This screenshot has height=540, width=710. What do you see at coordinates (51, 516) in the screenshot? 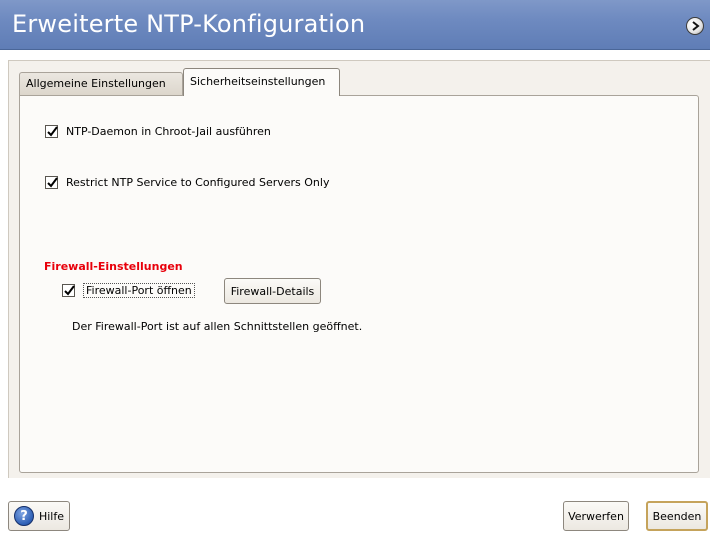
I see `help-button-label: Hilfe` at bounding box center [51, 516].